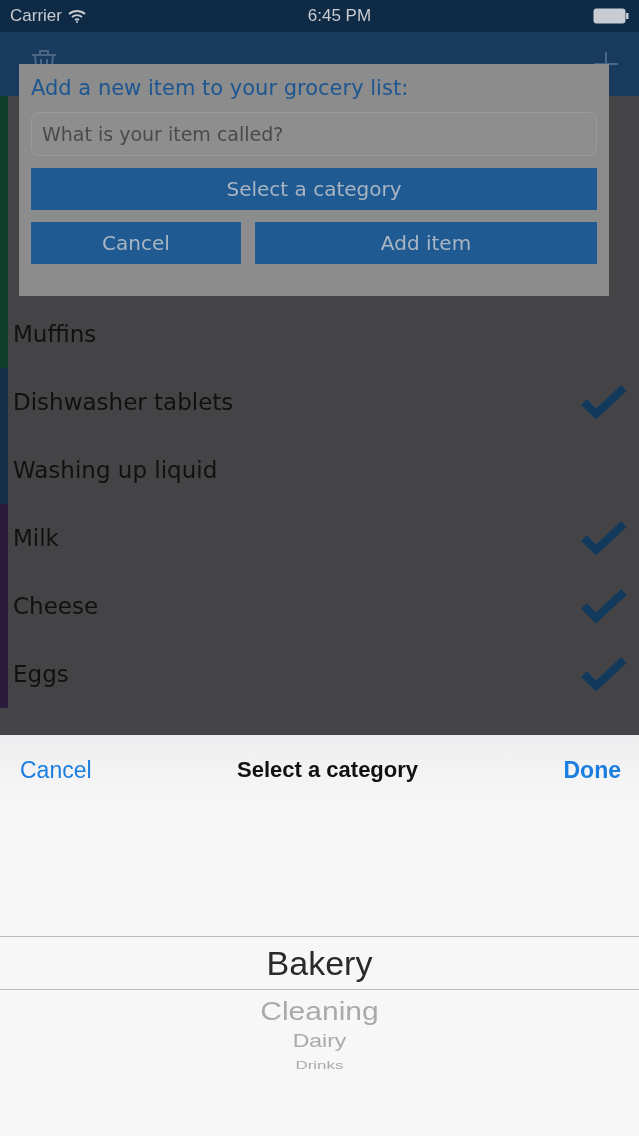 The height and width of the screenshot is (1136, 639). Describe the element at coordinates (36, 16) in the screenshot. I see `carrier-label: Carrier` at that location.